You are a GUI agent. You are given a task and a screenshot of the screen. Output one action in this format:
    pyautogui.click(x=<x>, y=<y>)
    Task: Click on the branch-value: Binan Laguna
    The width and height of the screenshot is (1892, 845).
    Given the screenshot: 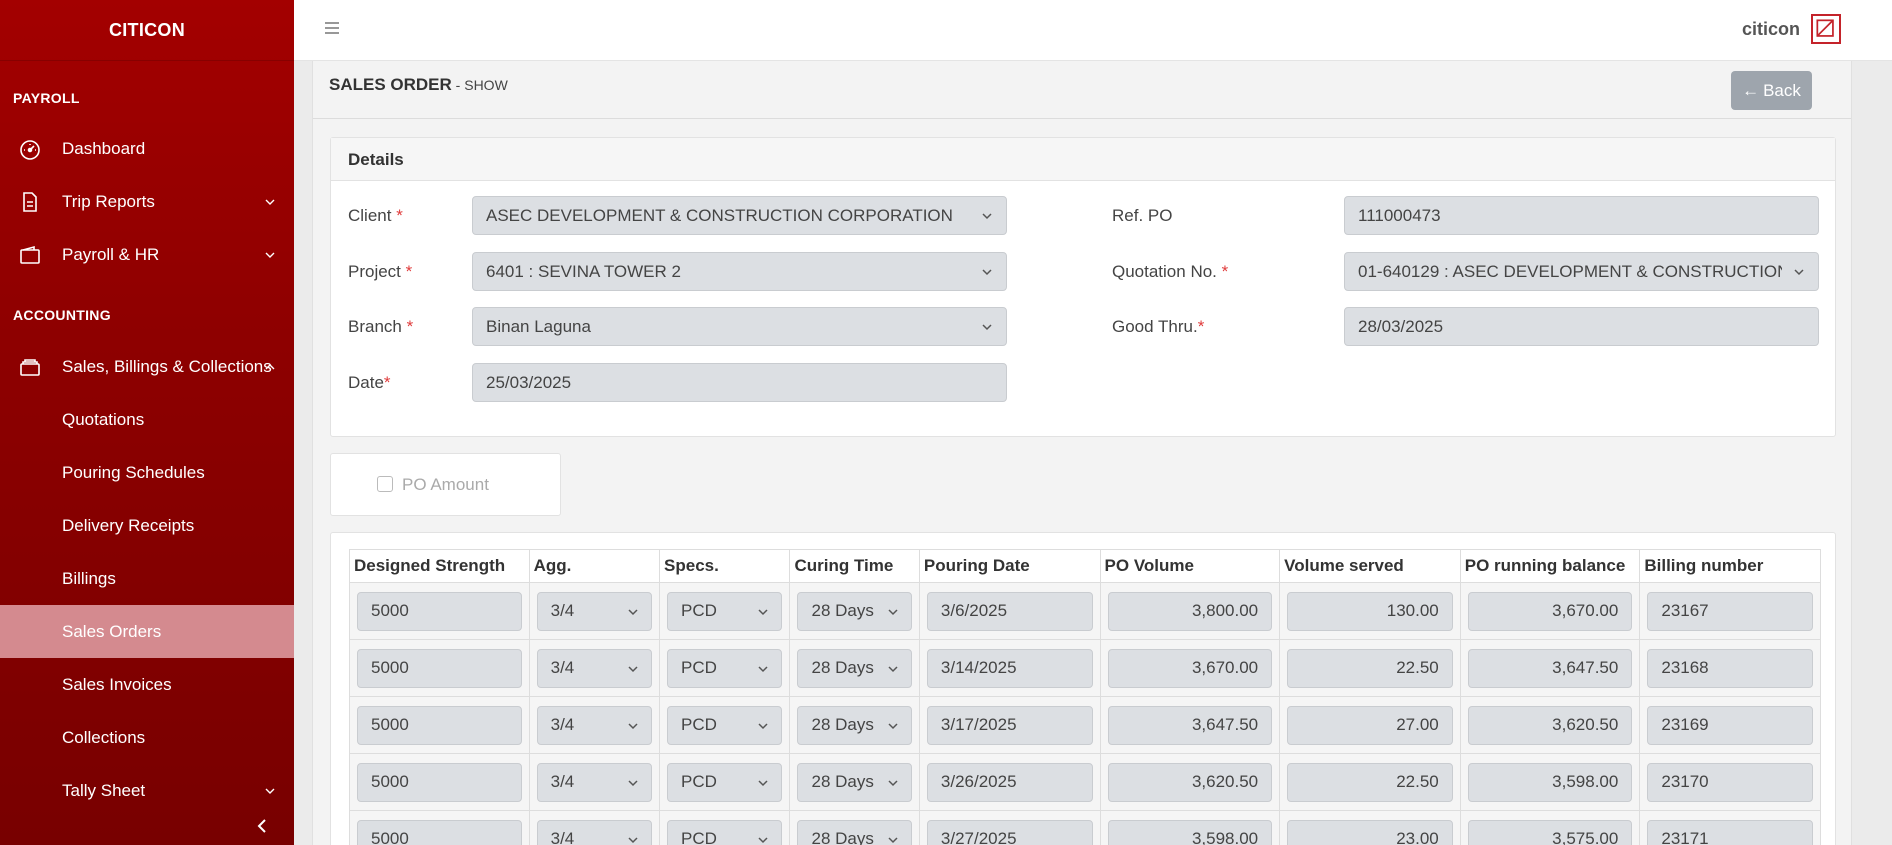 What is the action you would take?
    pyautogui.click(x=538, y=326)
    